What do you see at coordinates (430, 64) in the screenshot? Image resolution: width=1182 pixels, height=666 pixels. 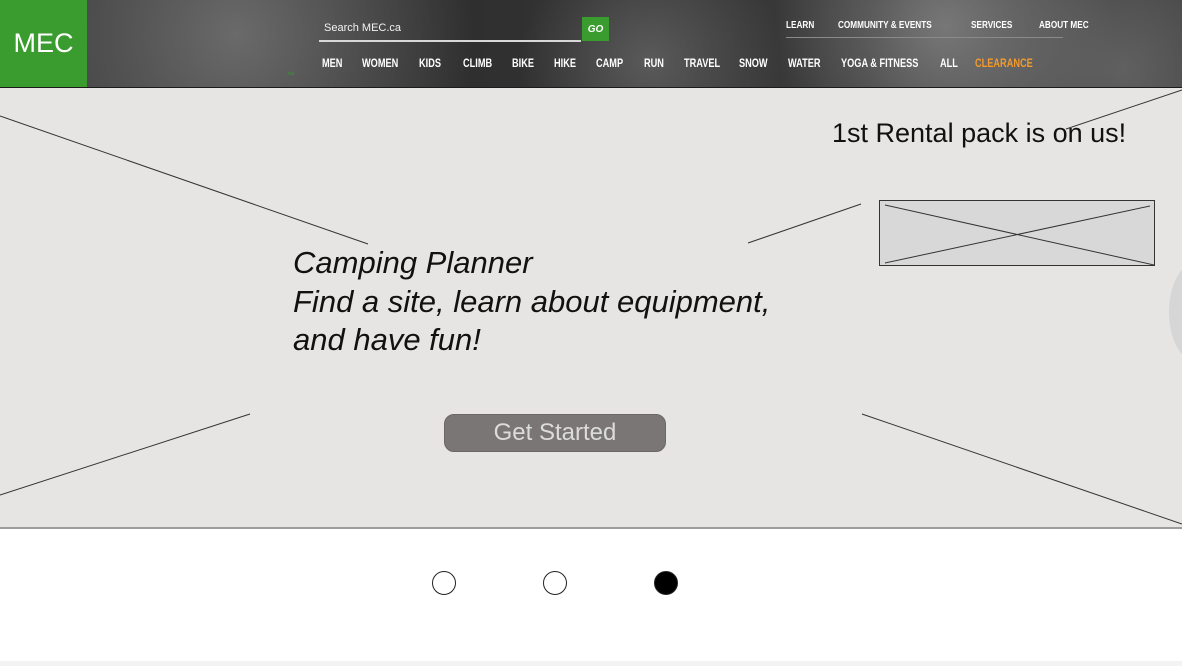 I see `nav-kids: KIDS` at bounding box center [430, 64].